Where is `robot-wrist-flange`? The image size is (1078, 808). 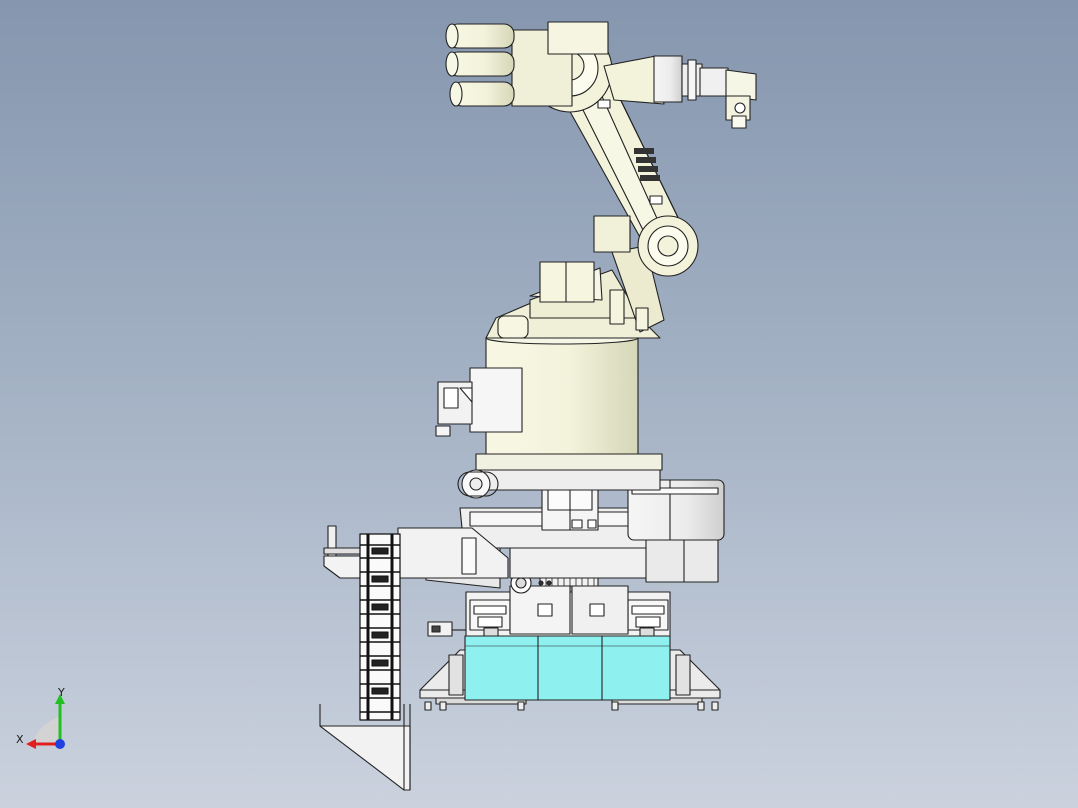
robot-wrist-flange is located at coordinates (728, 98).